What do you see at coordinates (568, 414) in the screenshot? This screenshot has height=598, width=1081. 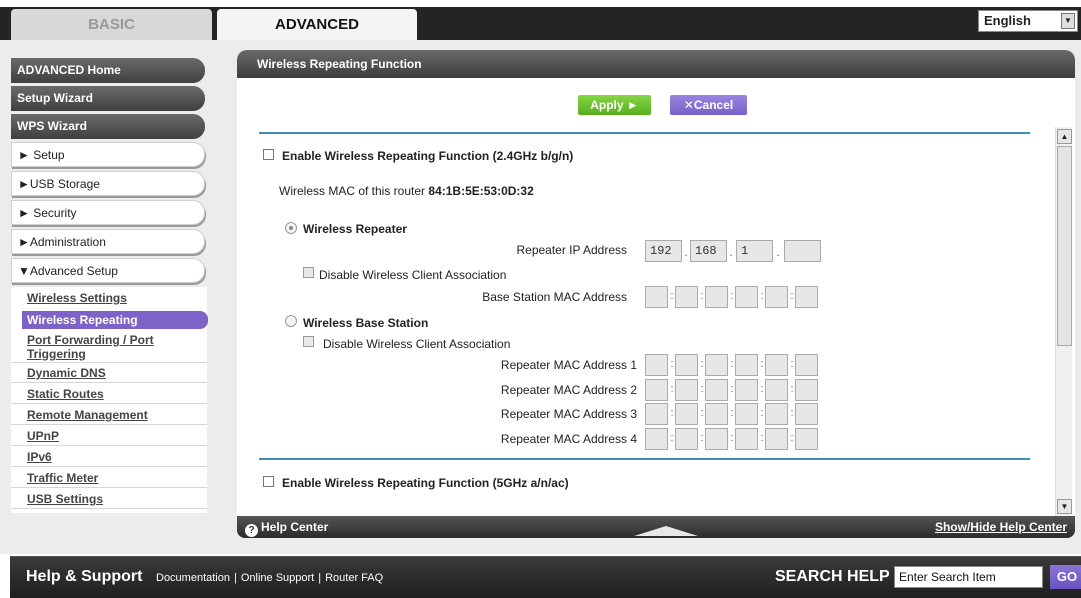 I see `repeater-mac-3-label: Repeater MAC Address 3` at bounding box center [568, 414].